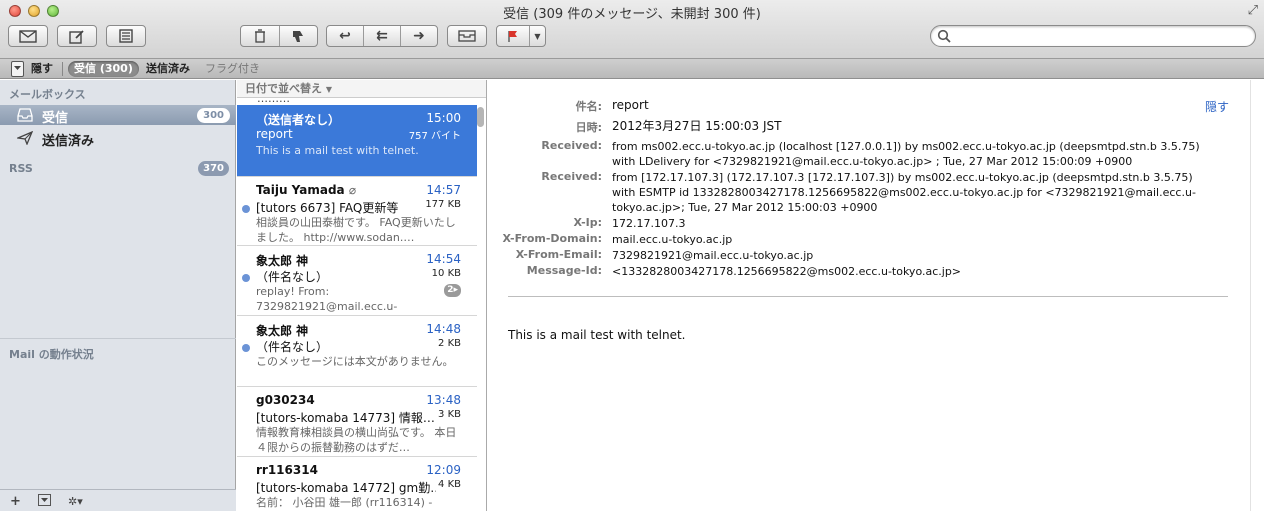 This screenshot has height=511, width=1264. What do you see at coordinates (443, 204) in the screenshot?
I see `message-size: 177 KB` at bounding box center [443, 204].